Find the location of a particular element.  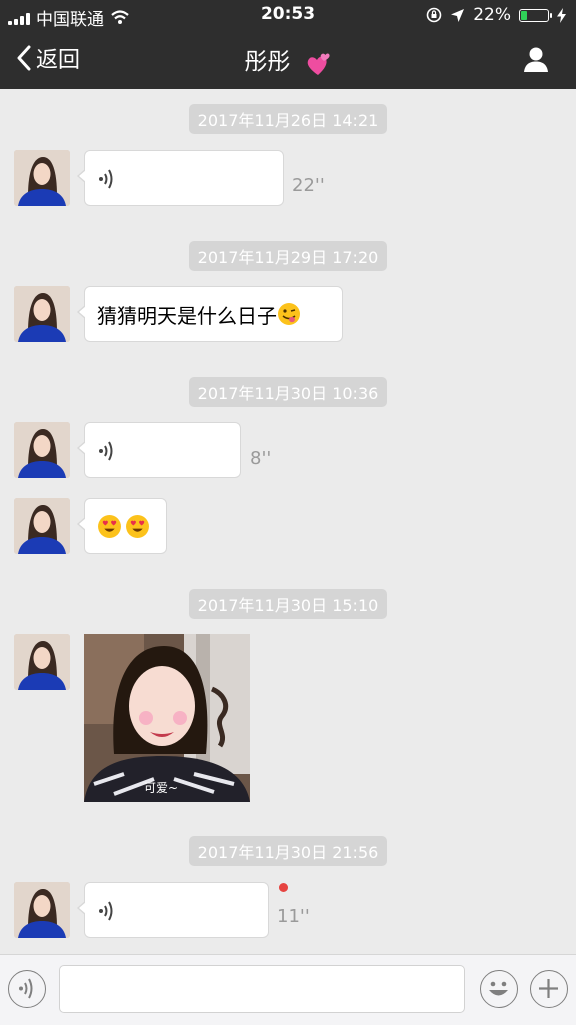

timestamp: 2017年11月30日 21:56 is located at coordinates (288, 851).